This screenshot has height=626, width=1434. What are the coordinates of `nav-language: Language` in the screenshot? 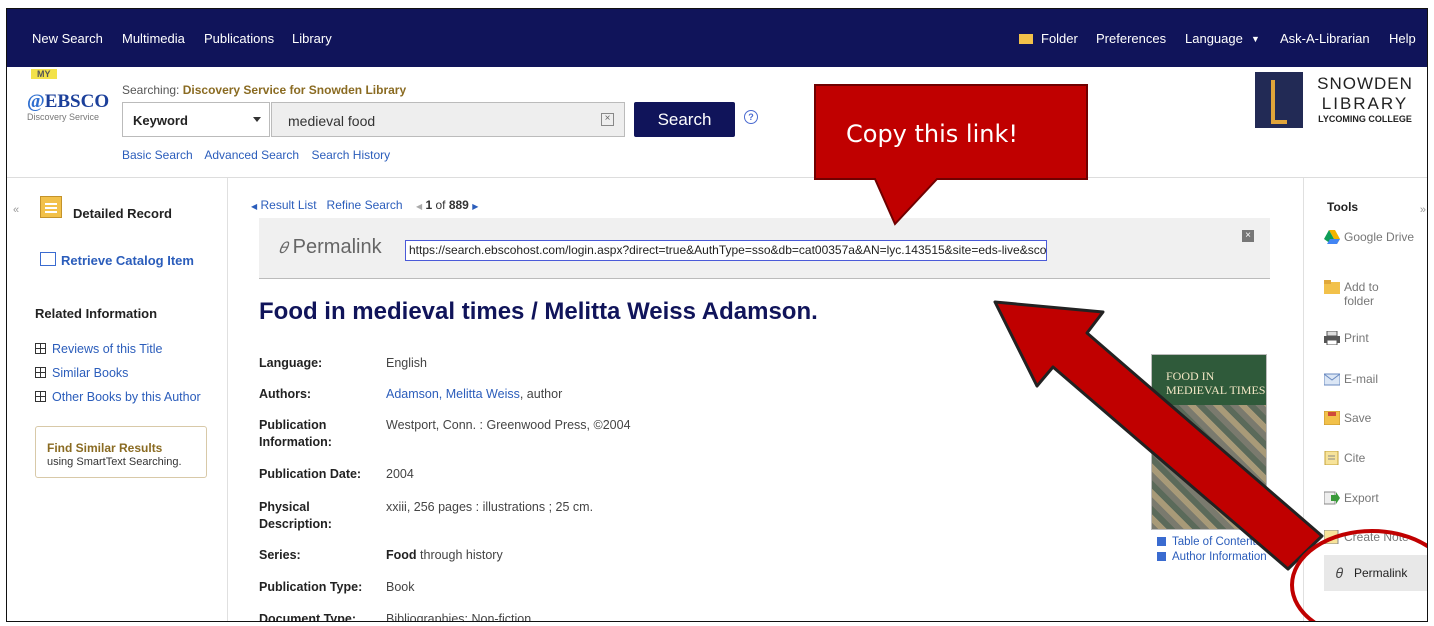 It's located at (1214, 38).